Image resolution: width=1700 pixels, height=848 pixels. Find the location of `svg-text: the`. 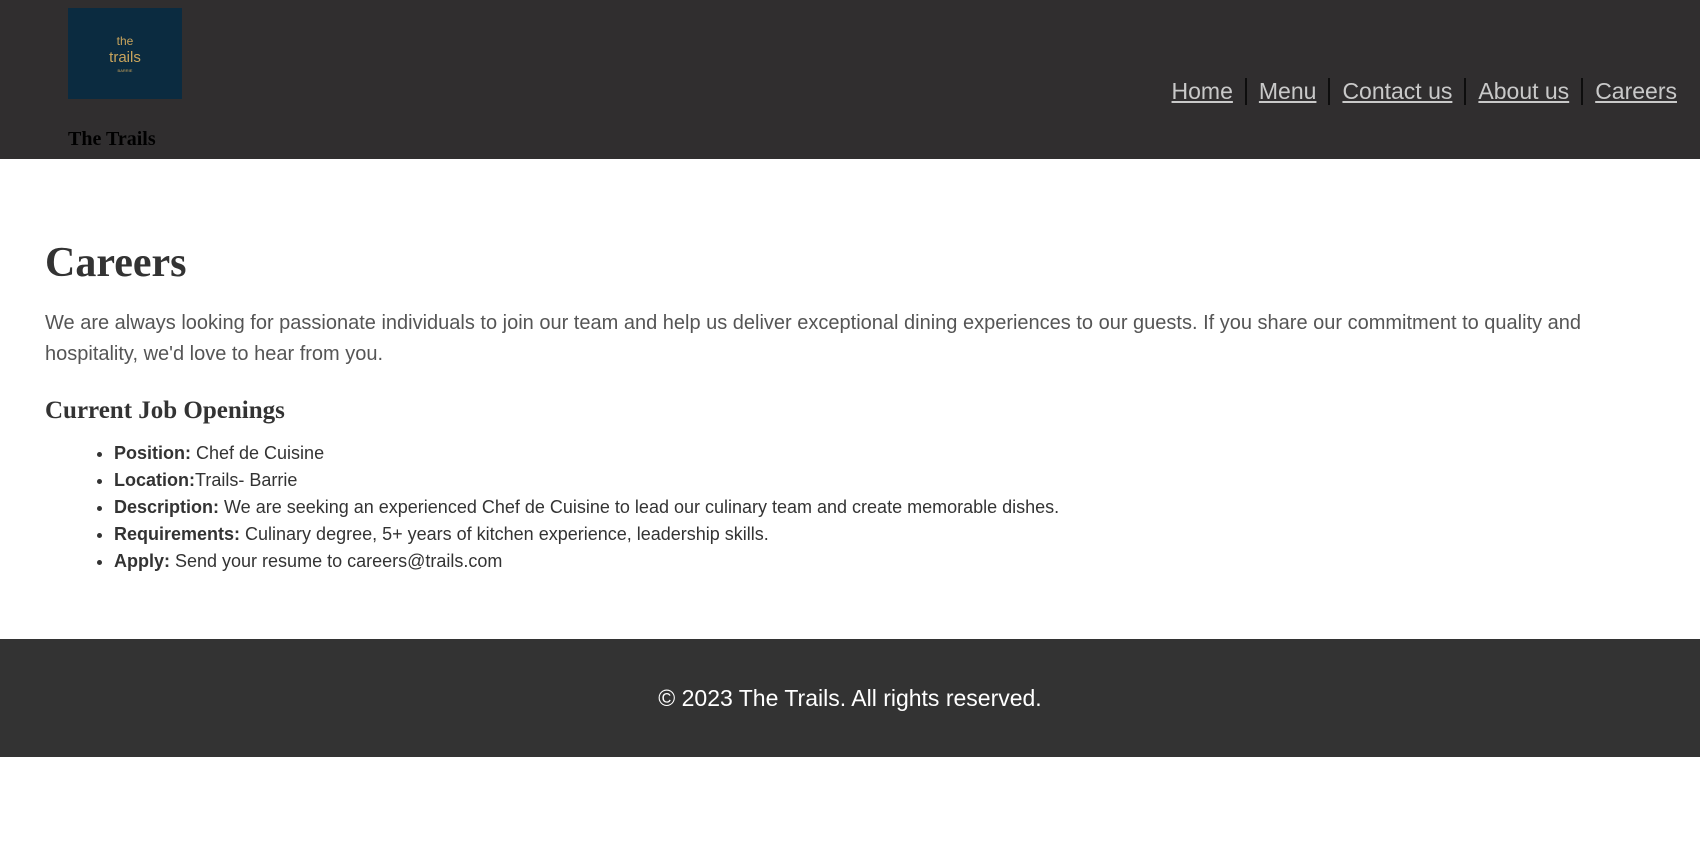

svg-text: the is located at coordinates (125, 41).